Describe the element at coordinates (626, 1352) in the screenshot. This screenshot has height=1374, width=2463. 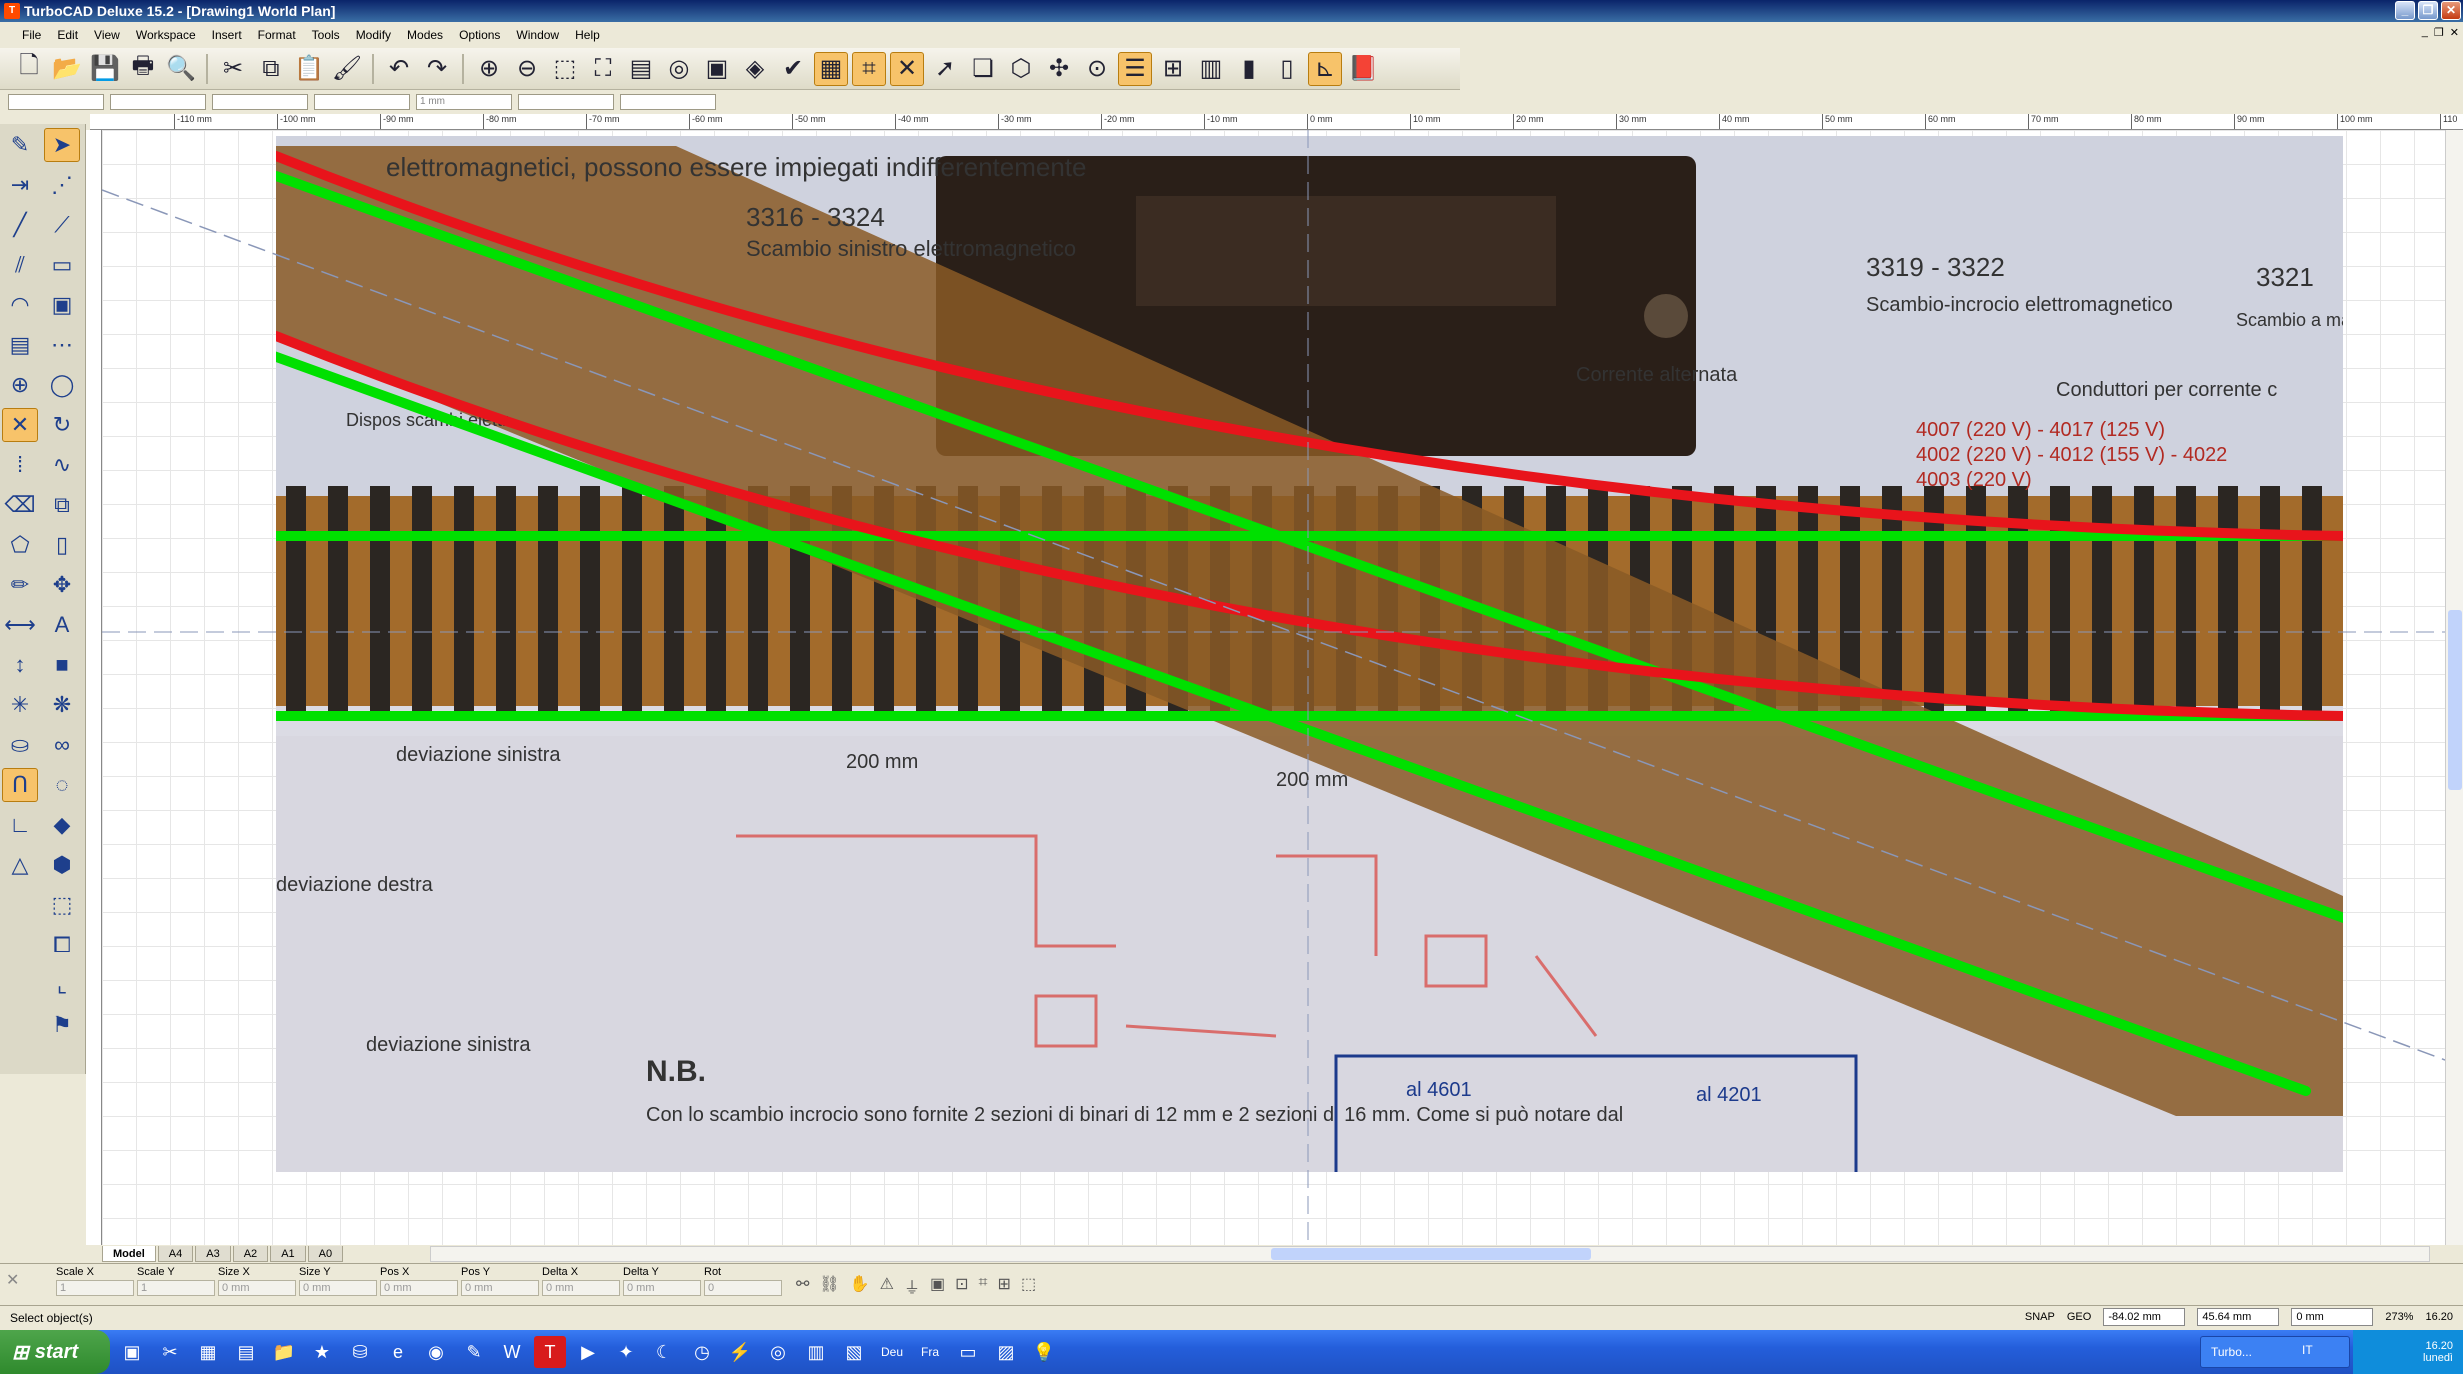
I see `utility-icon: ✦` at that location.